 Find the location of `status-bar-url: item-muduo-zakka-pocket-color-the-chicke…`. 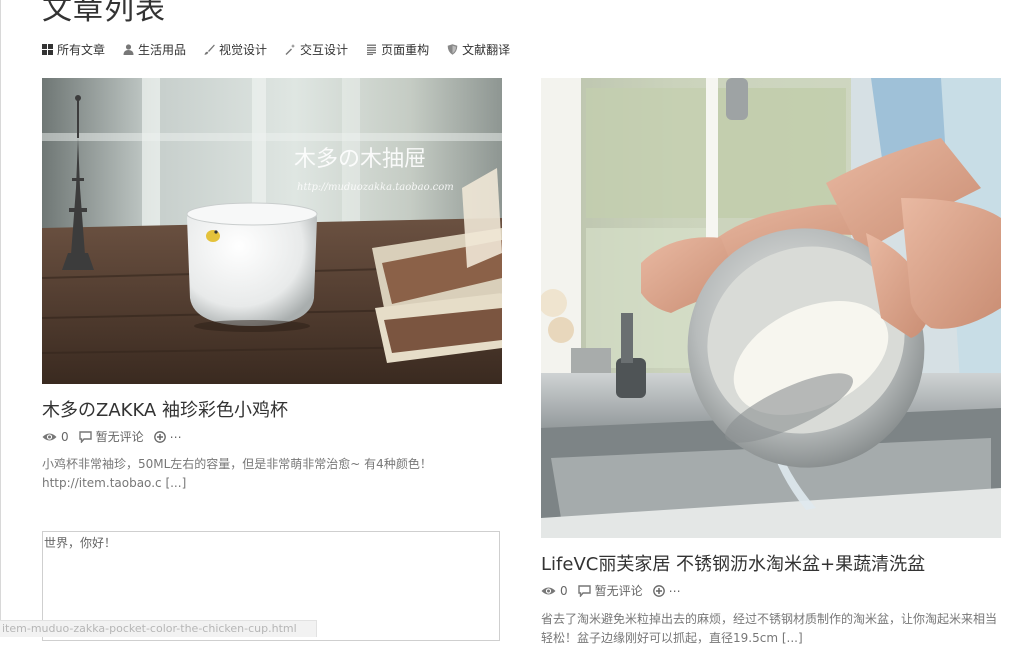

status-bar-url: item-muduo-zakka-pocket-color-the-chicke… is located at coordinates (158, 628).